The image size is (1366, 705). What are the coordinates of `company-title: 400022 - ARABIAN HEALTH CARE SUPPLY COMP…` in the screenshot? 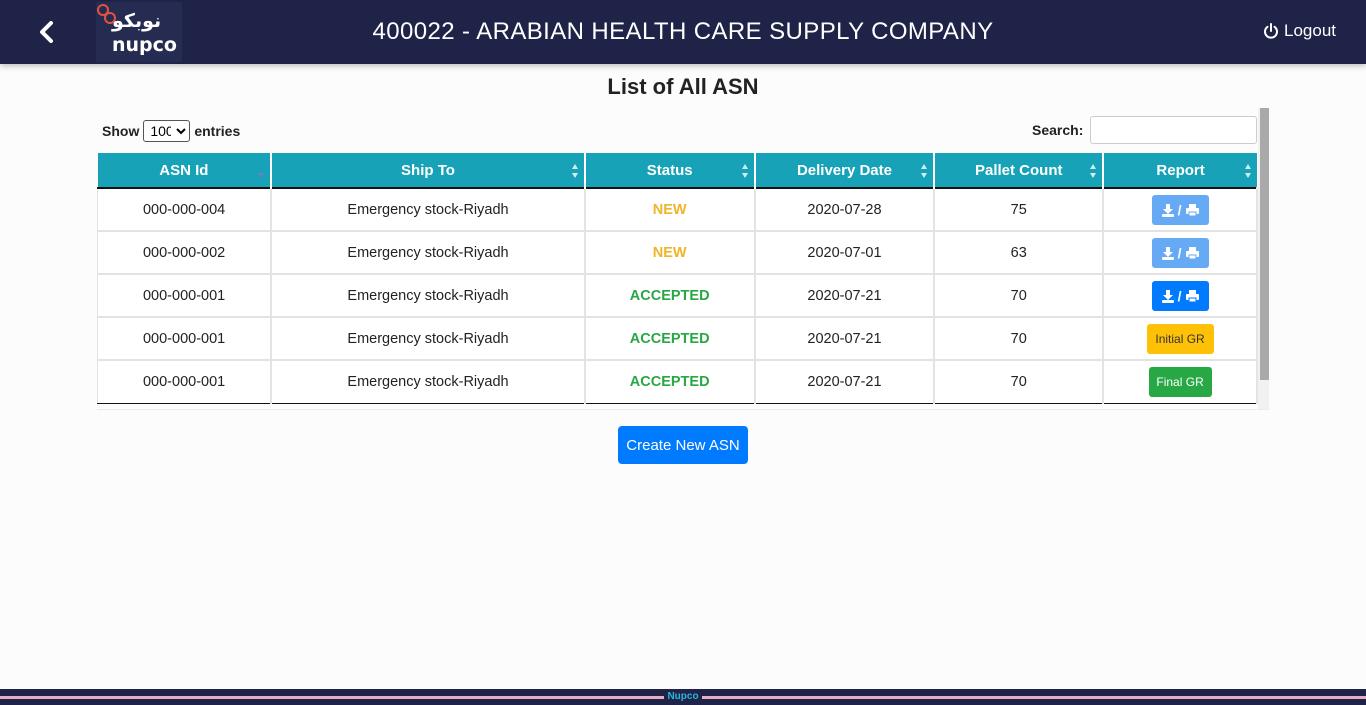 It's located at (683, 31).